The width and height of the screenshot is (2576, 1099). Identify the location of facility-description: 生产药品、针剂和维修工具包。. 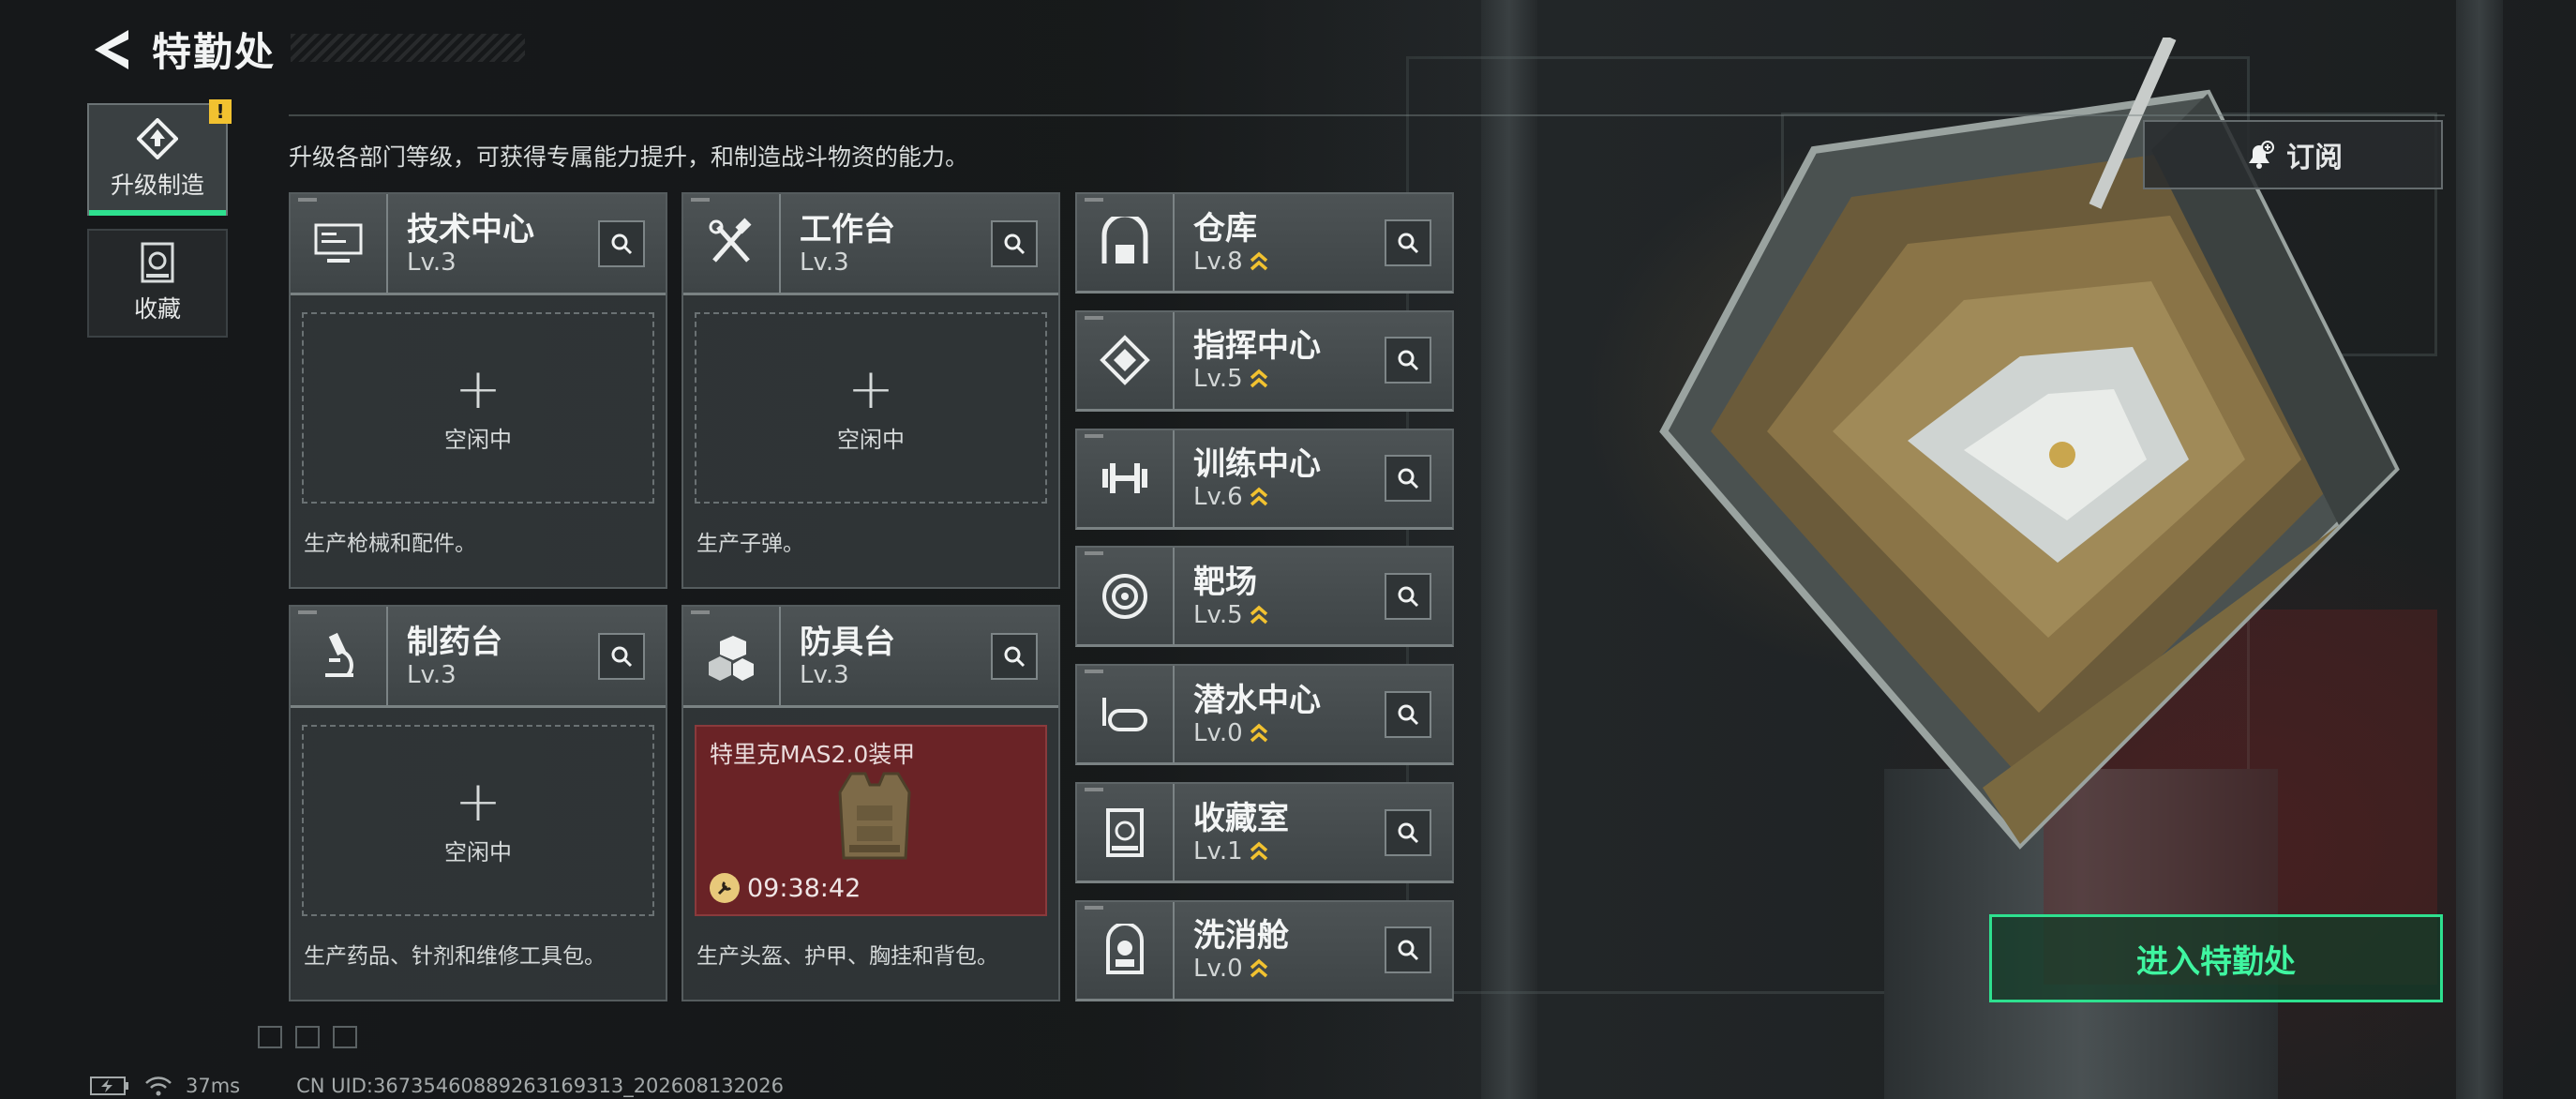
(455, 956).